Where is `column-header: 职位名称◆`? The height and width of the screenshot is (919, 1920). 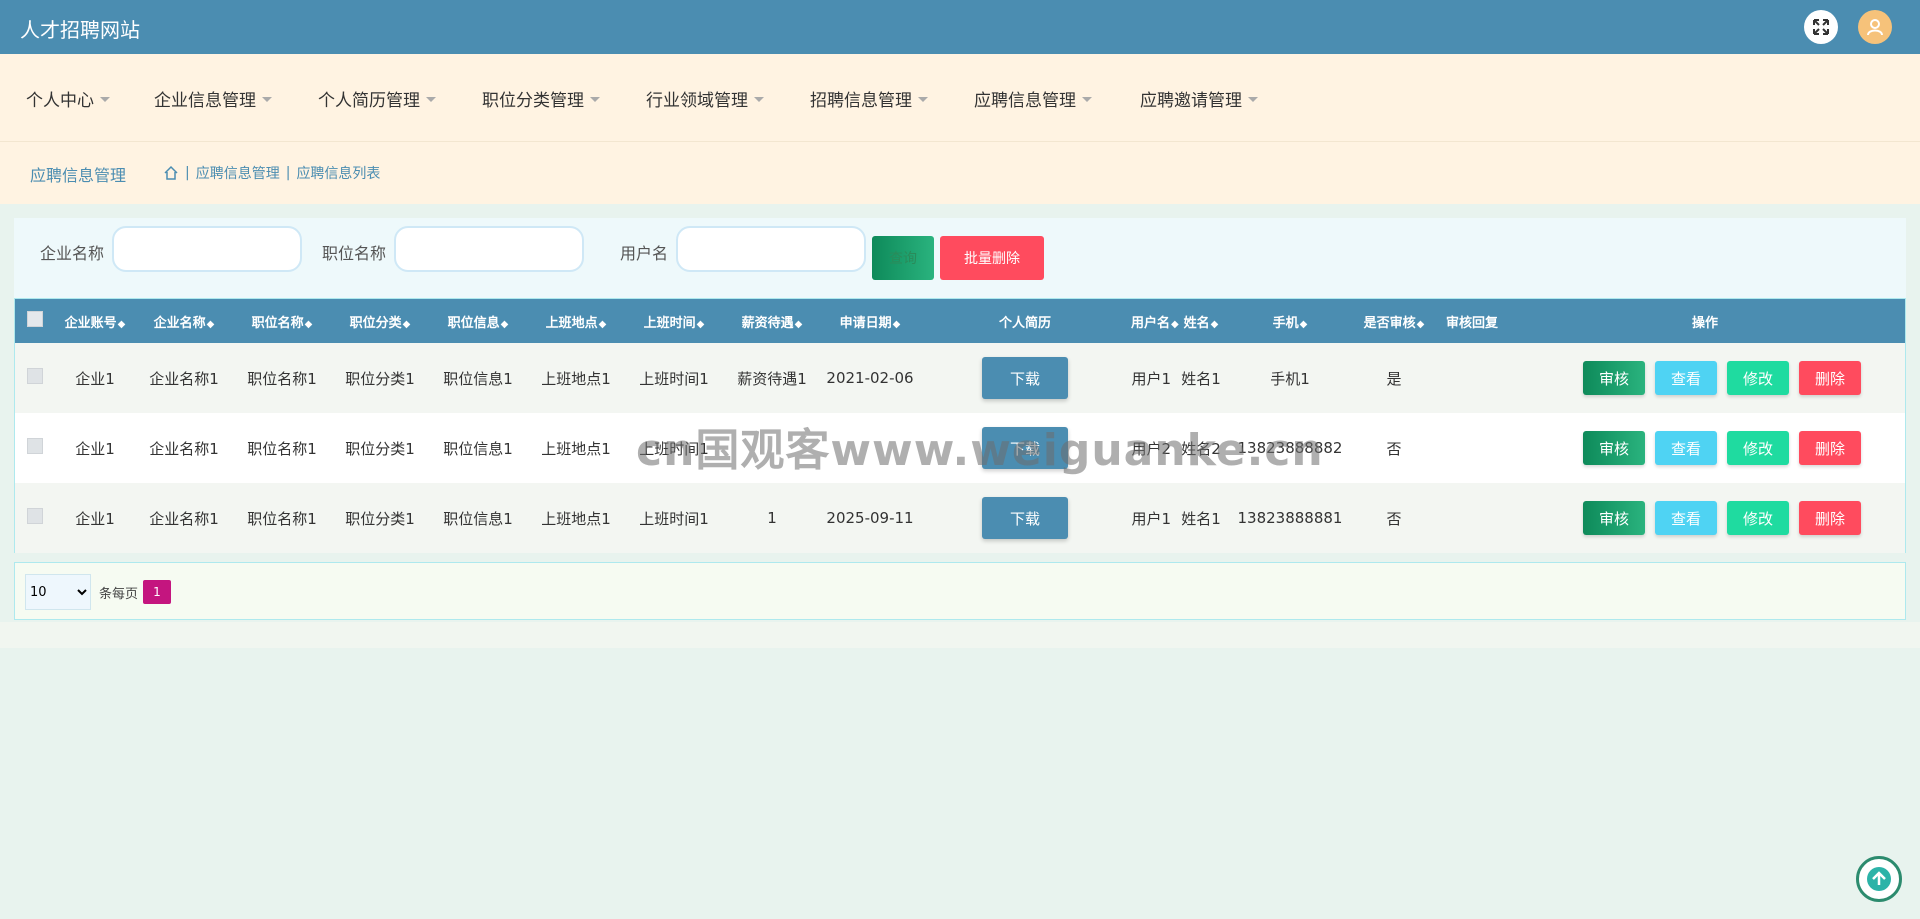
column-header: 职位名称◆ is located at coordinates (282, 321).